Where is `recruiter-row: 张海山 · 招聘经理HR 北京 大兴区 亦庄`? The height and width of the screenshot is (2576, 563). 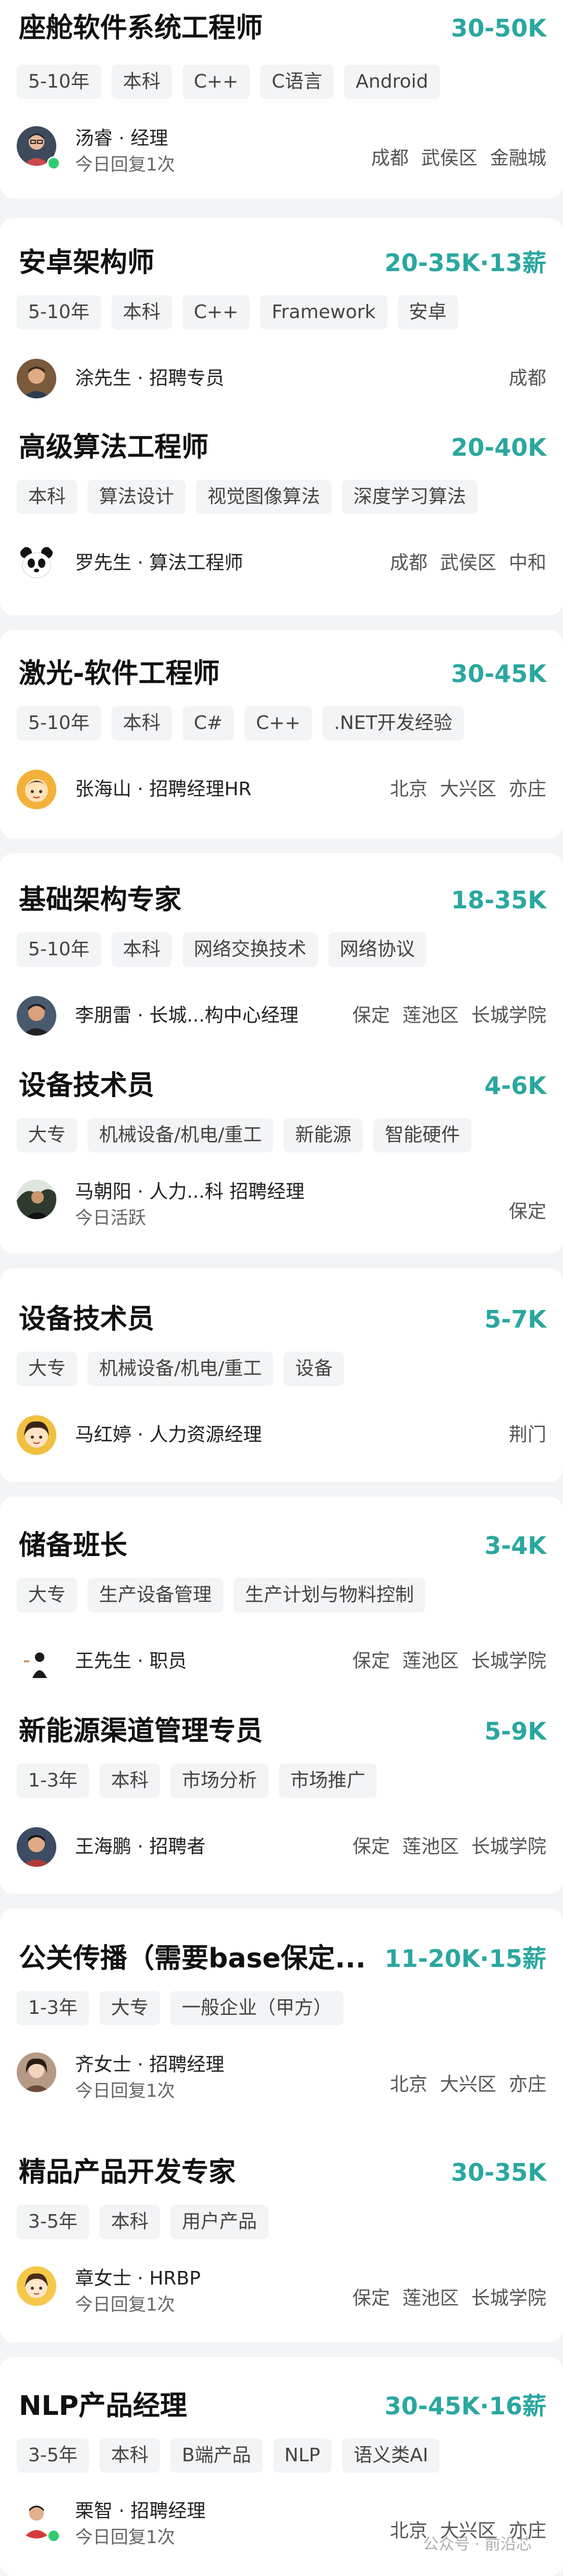 recruiter-row: 张海山 · 招聘经理HR 北京 大兴区 亦庄 is located at coordinates (281, 788).